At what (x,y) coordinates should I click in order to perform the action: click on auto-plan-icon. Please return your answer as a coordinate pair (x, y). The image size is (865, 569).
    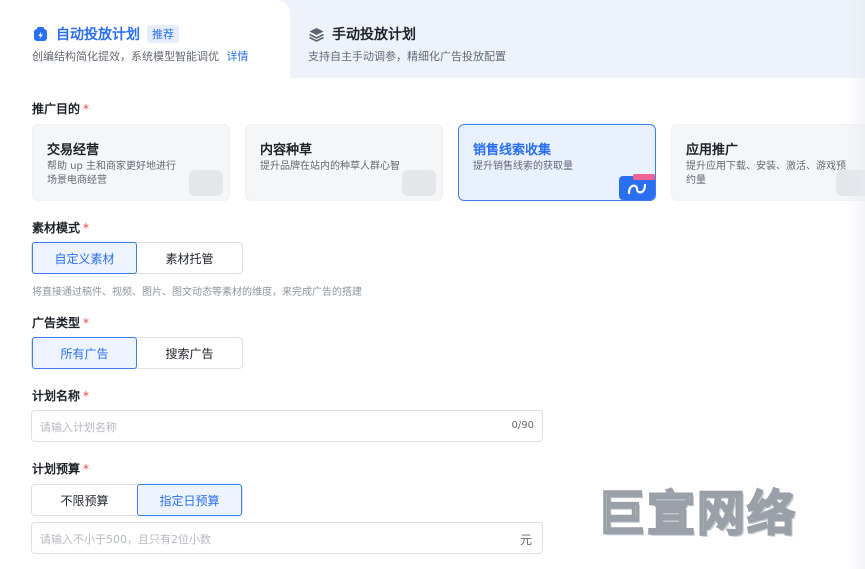
    Looking at the image, I should click on (40, 34).